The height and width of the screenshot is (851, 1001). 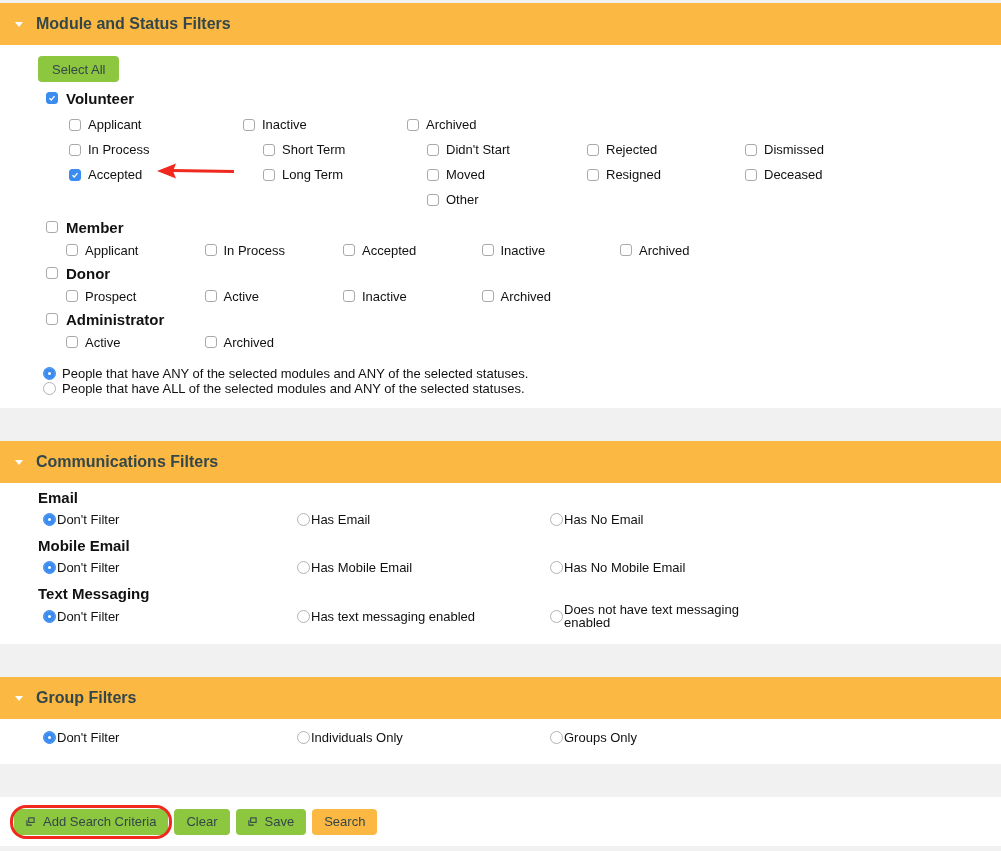 I want to click on radio-label: People that have ALL of the selected modules and ANY of the selected statuses., so click(x=293, y=388).